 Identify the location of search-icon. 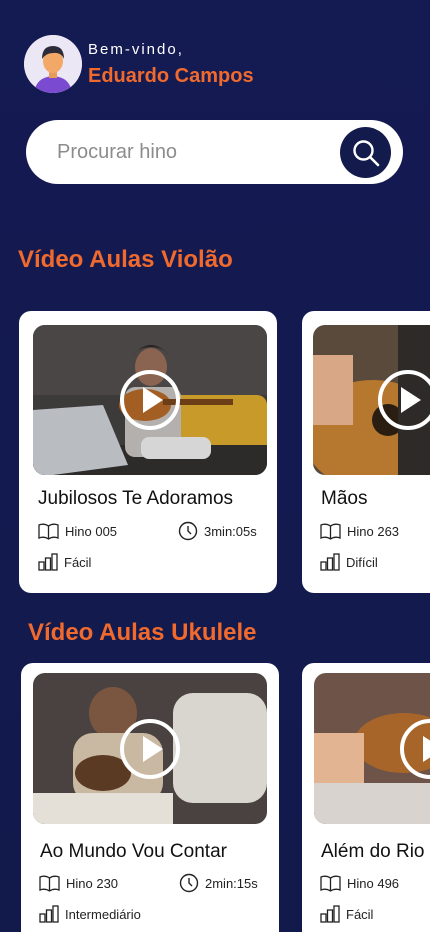
(365, 152).